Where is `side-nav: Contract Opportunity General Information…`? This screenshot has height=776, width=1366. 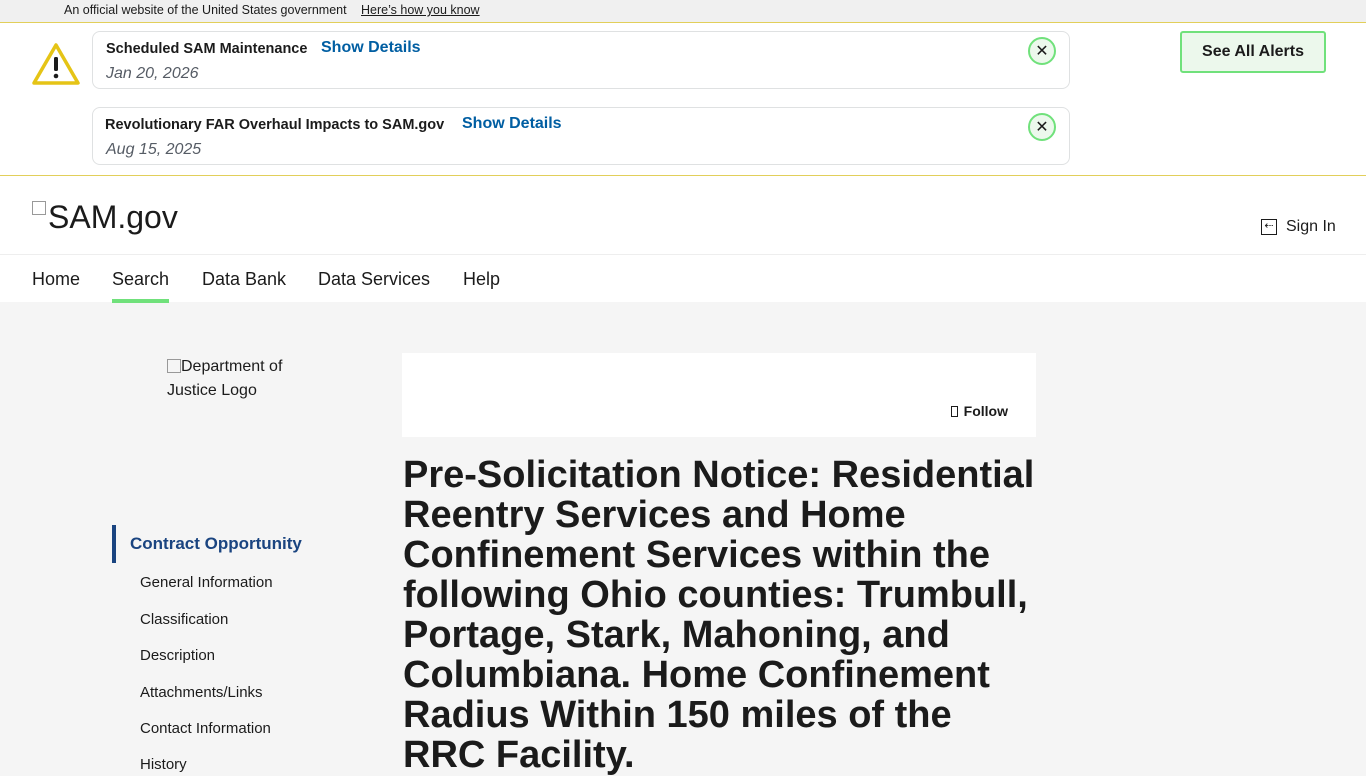
side-nav: Contract Opportunity General Information… is located at coordinates (232, 649).